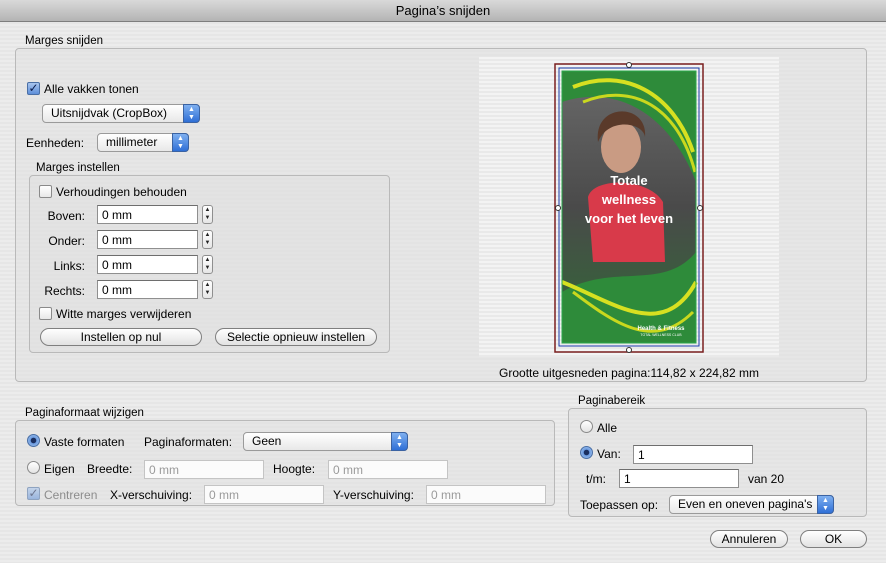  I want to click on range-from-field: 1, so click(693, 454).